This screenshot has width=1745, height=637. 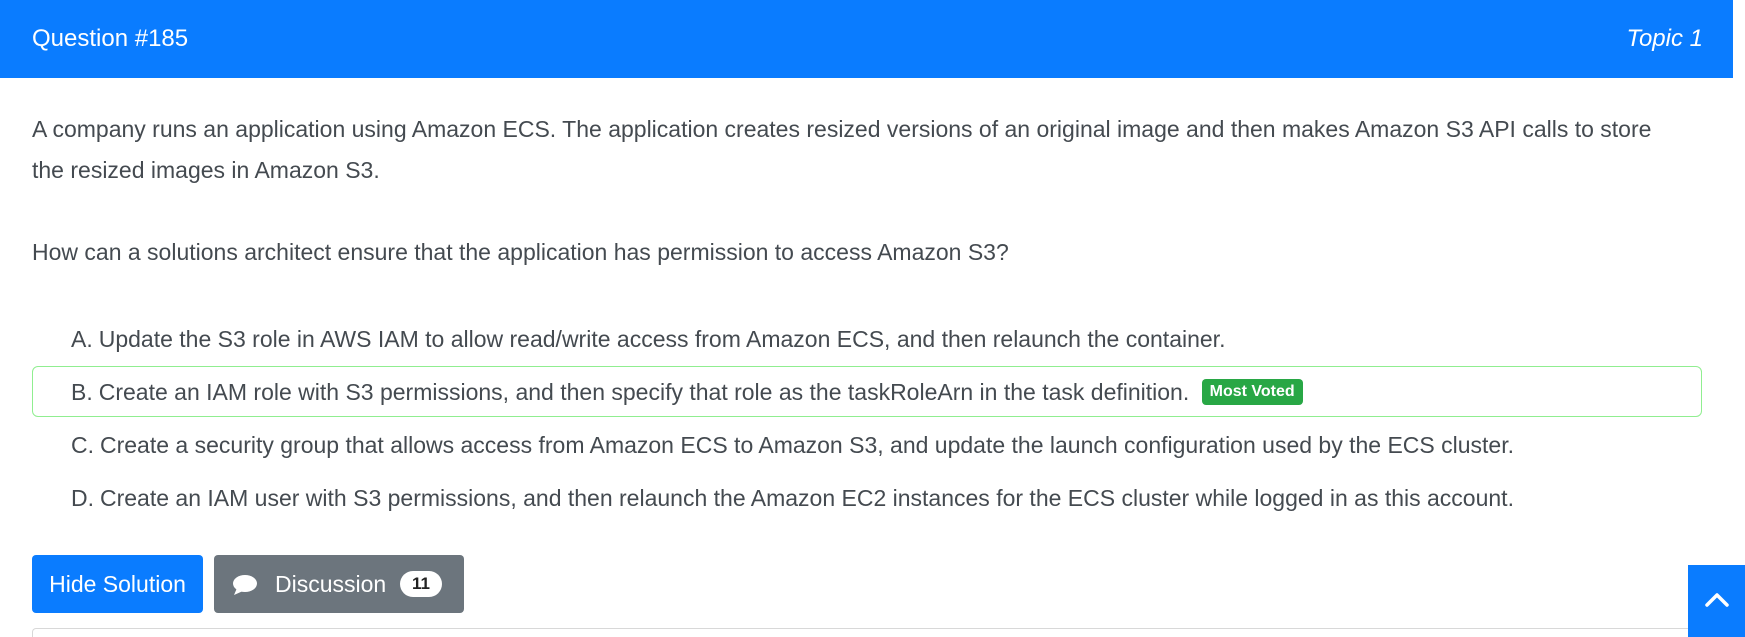 I want to click on chat-bubble-icon, so click(x=245, y=585).